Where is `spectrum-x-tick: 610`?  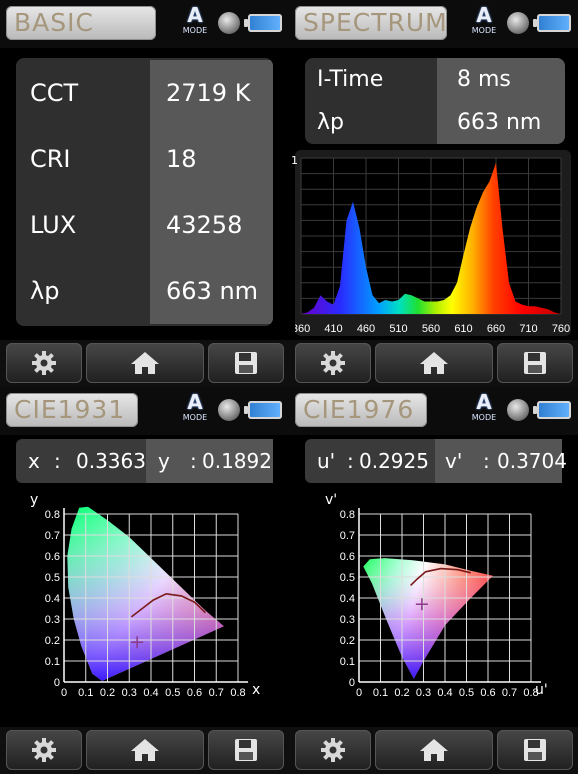
spectrum-x-tick: 610 is located at coordinates (463, 329).